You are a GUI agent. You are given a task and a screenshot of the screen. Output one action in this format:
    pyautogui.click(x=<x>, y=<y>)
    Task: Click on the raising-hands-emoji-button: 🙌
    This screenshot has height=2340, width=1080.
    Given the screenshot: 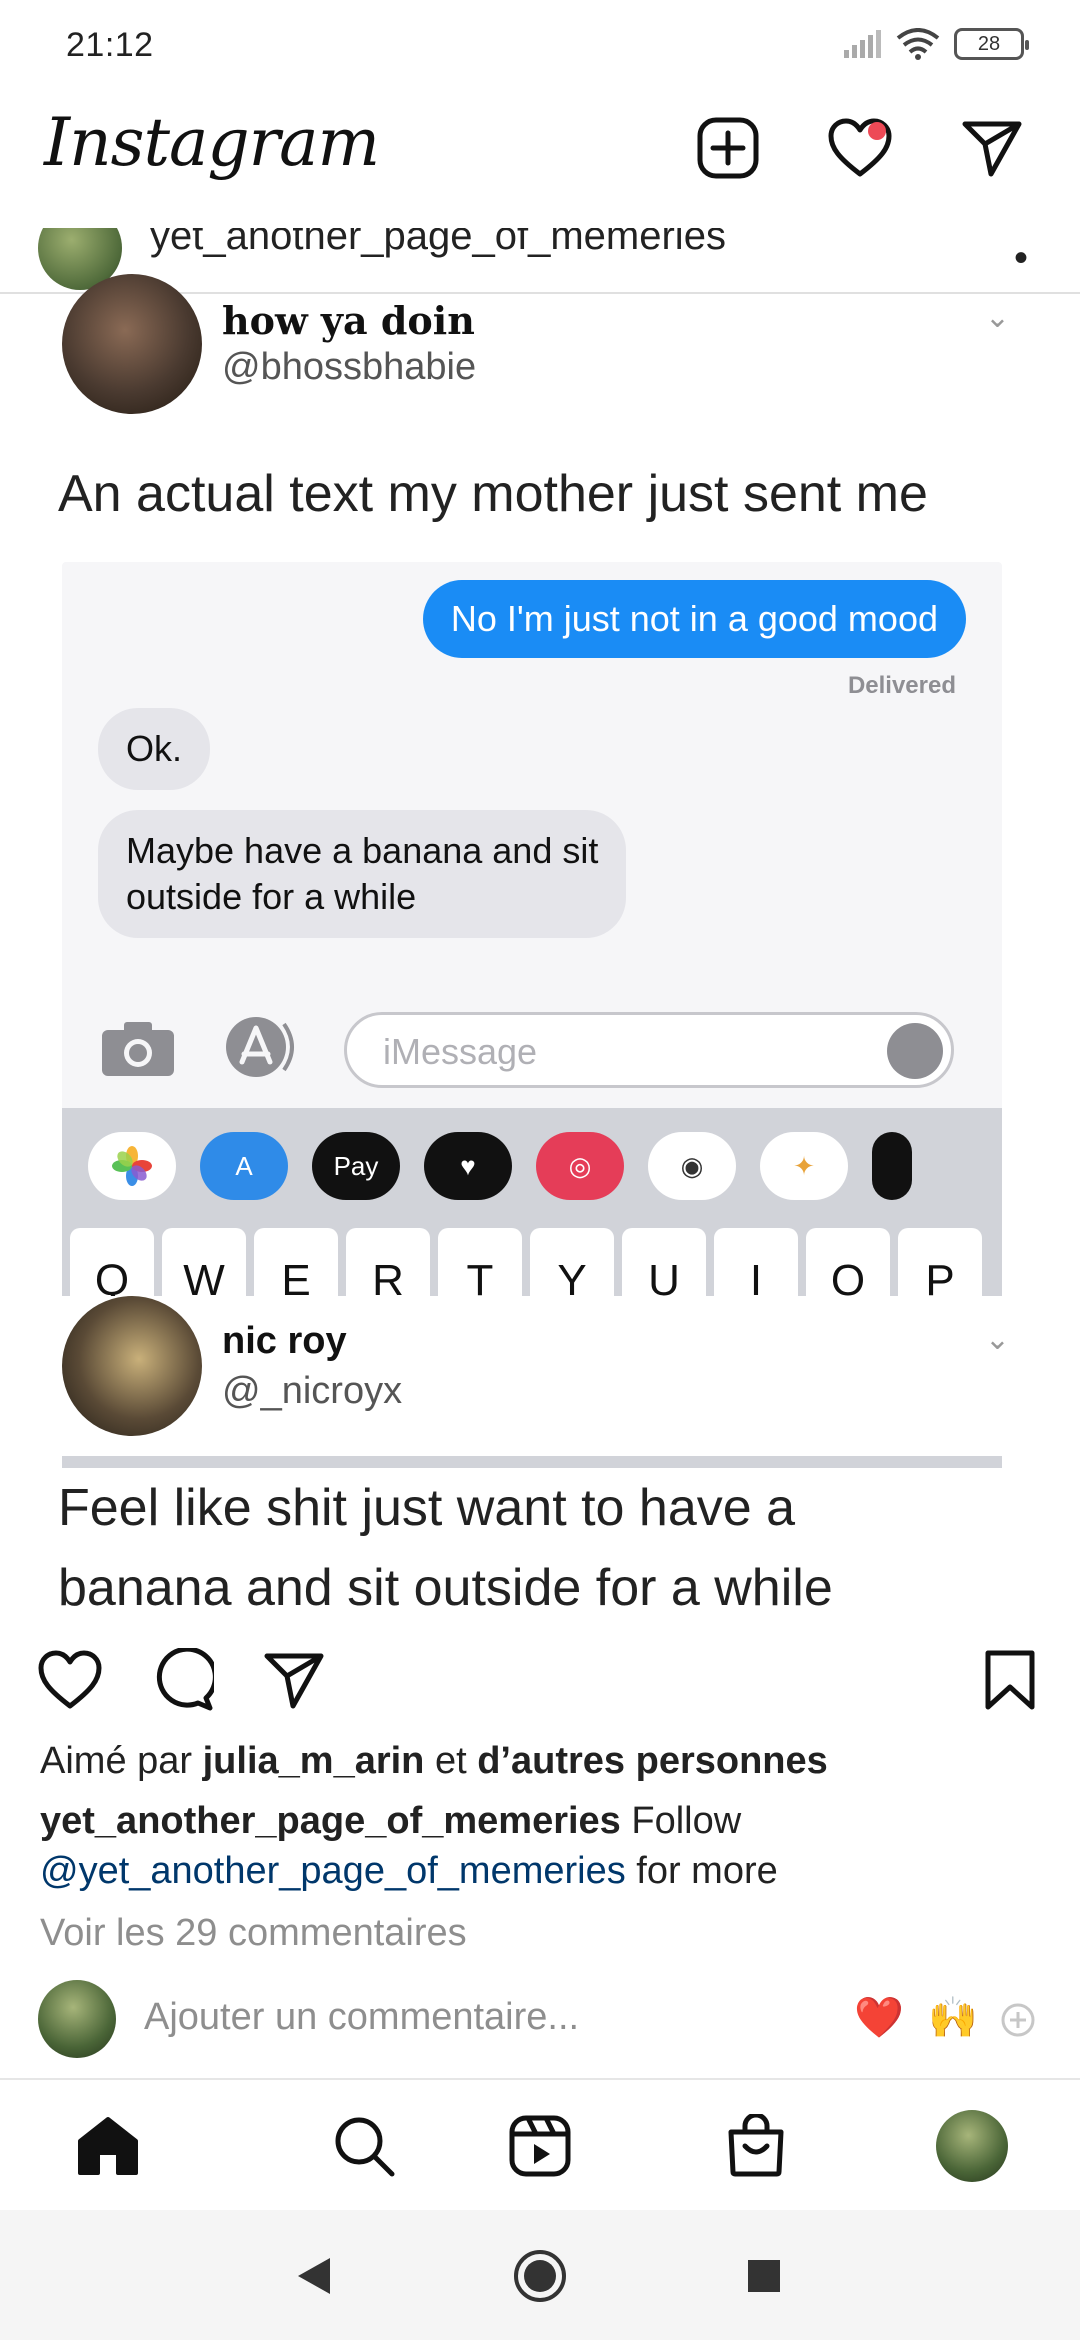 What is the action you would take?
    pyautogui.click(x=953, y=2017)
    